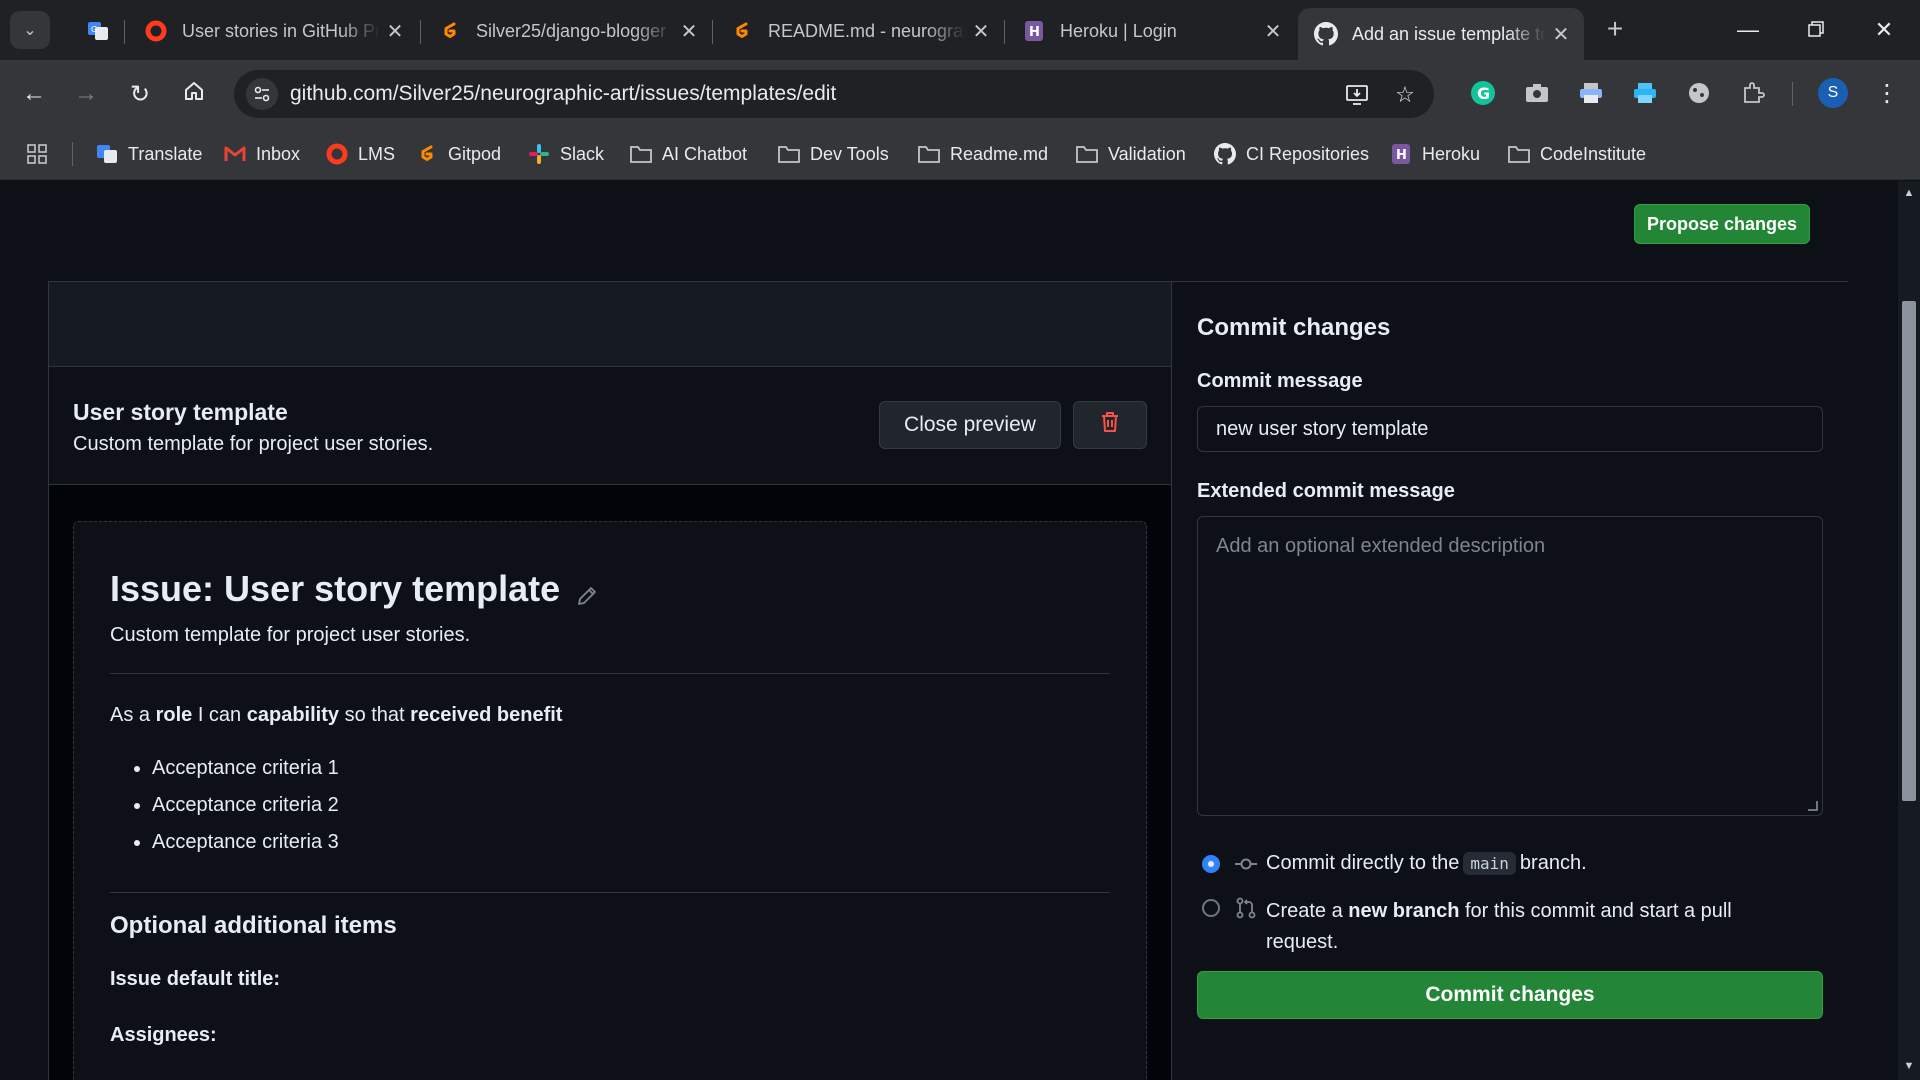  Describe the element at coordinates (458, 154) in the screenshot. I see `bookmark-gitpod: Gitpod` at that location.